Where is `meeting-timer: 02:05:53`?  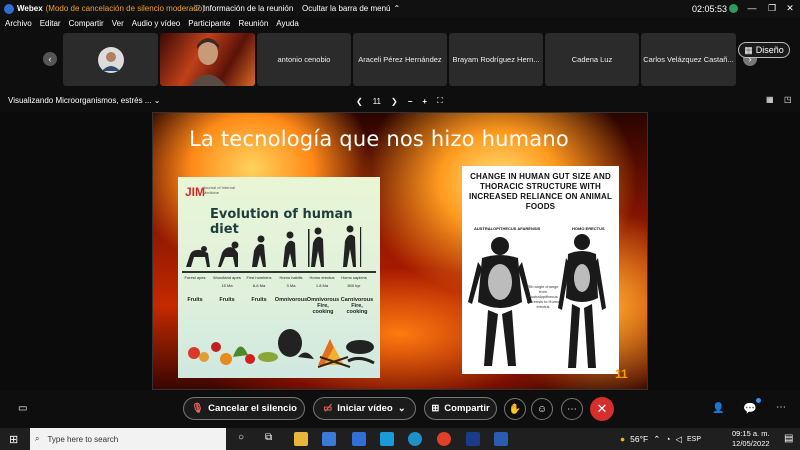
meeting-timer: 02:05:53 is located at coordinates (710, 8).